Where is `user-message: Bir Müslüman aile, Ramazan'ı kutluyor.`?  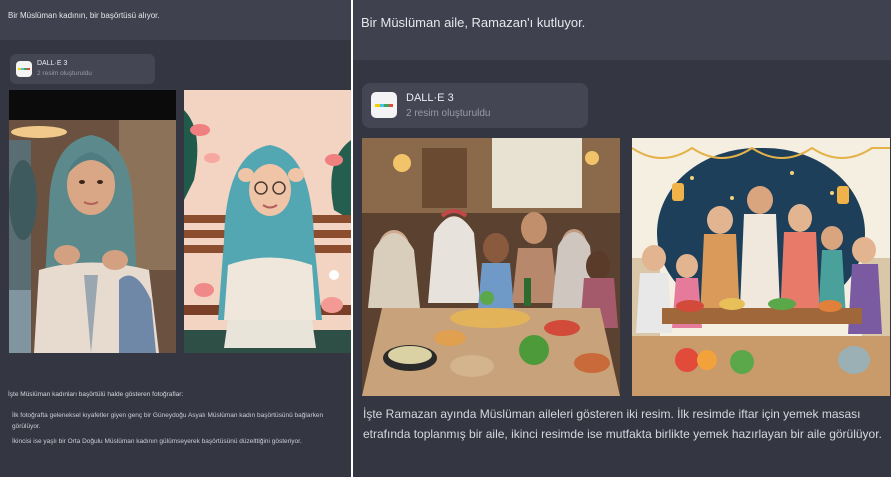 user-message: Bir Müslüman aile, Ramazan'ı kutluyor. is located at coordinates (473, 22).